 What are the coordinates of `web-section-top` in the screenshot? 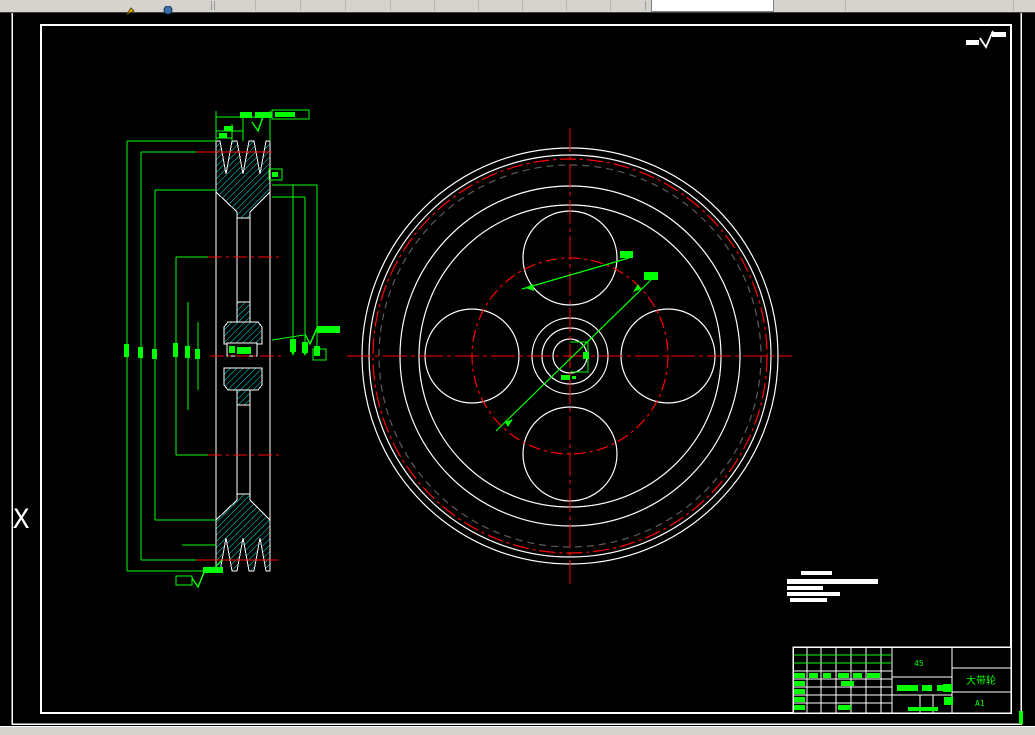 It's located at (243, 312).